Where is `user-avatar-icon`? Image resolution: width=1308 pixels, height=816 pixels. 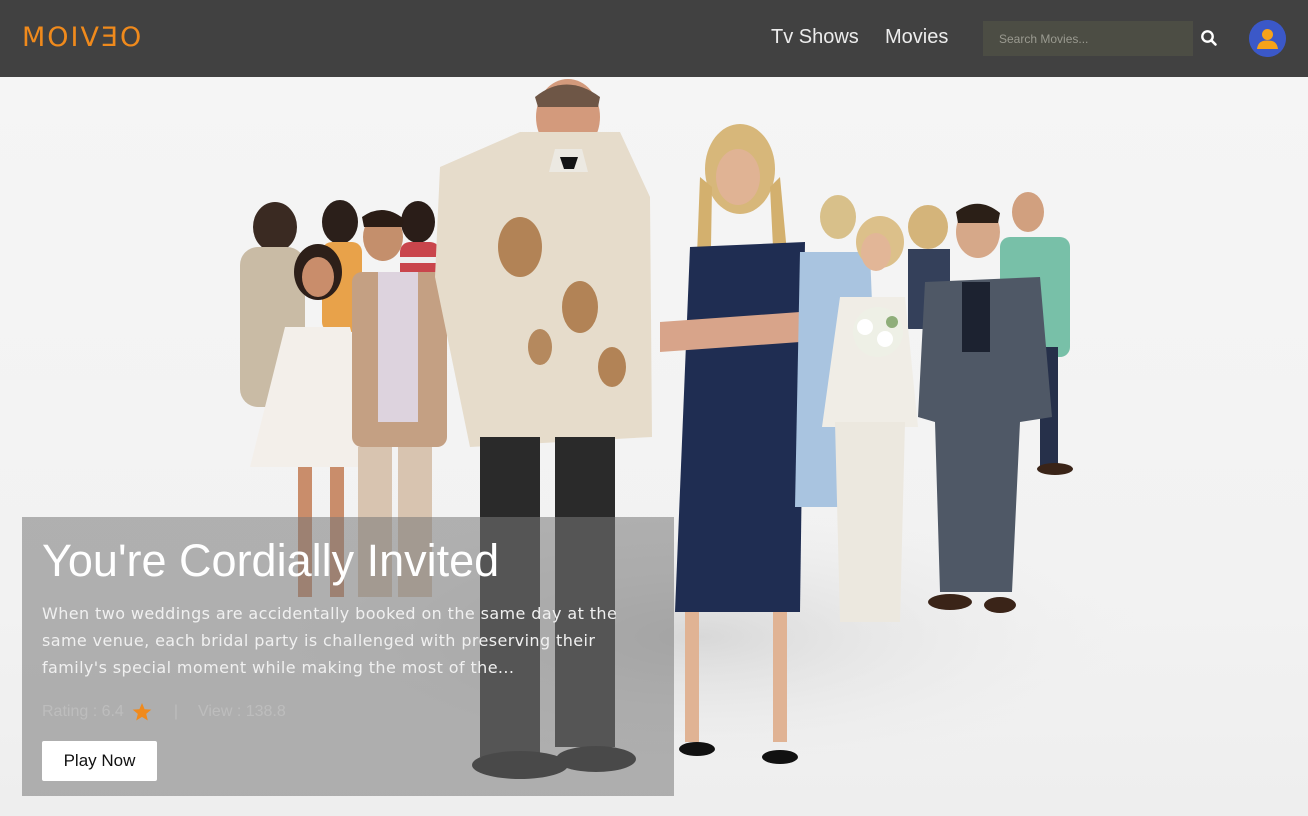 user-avatar-icon is located at coordinates (1267, 38).